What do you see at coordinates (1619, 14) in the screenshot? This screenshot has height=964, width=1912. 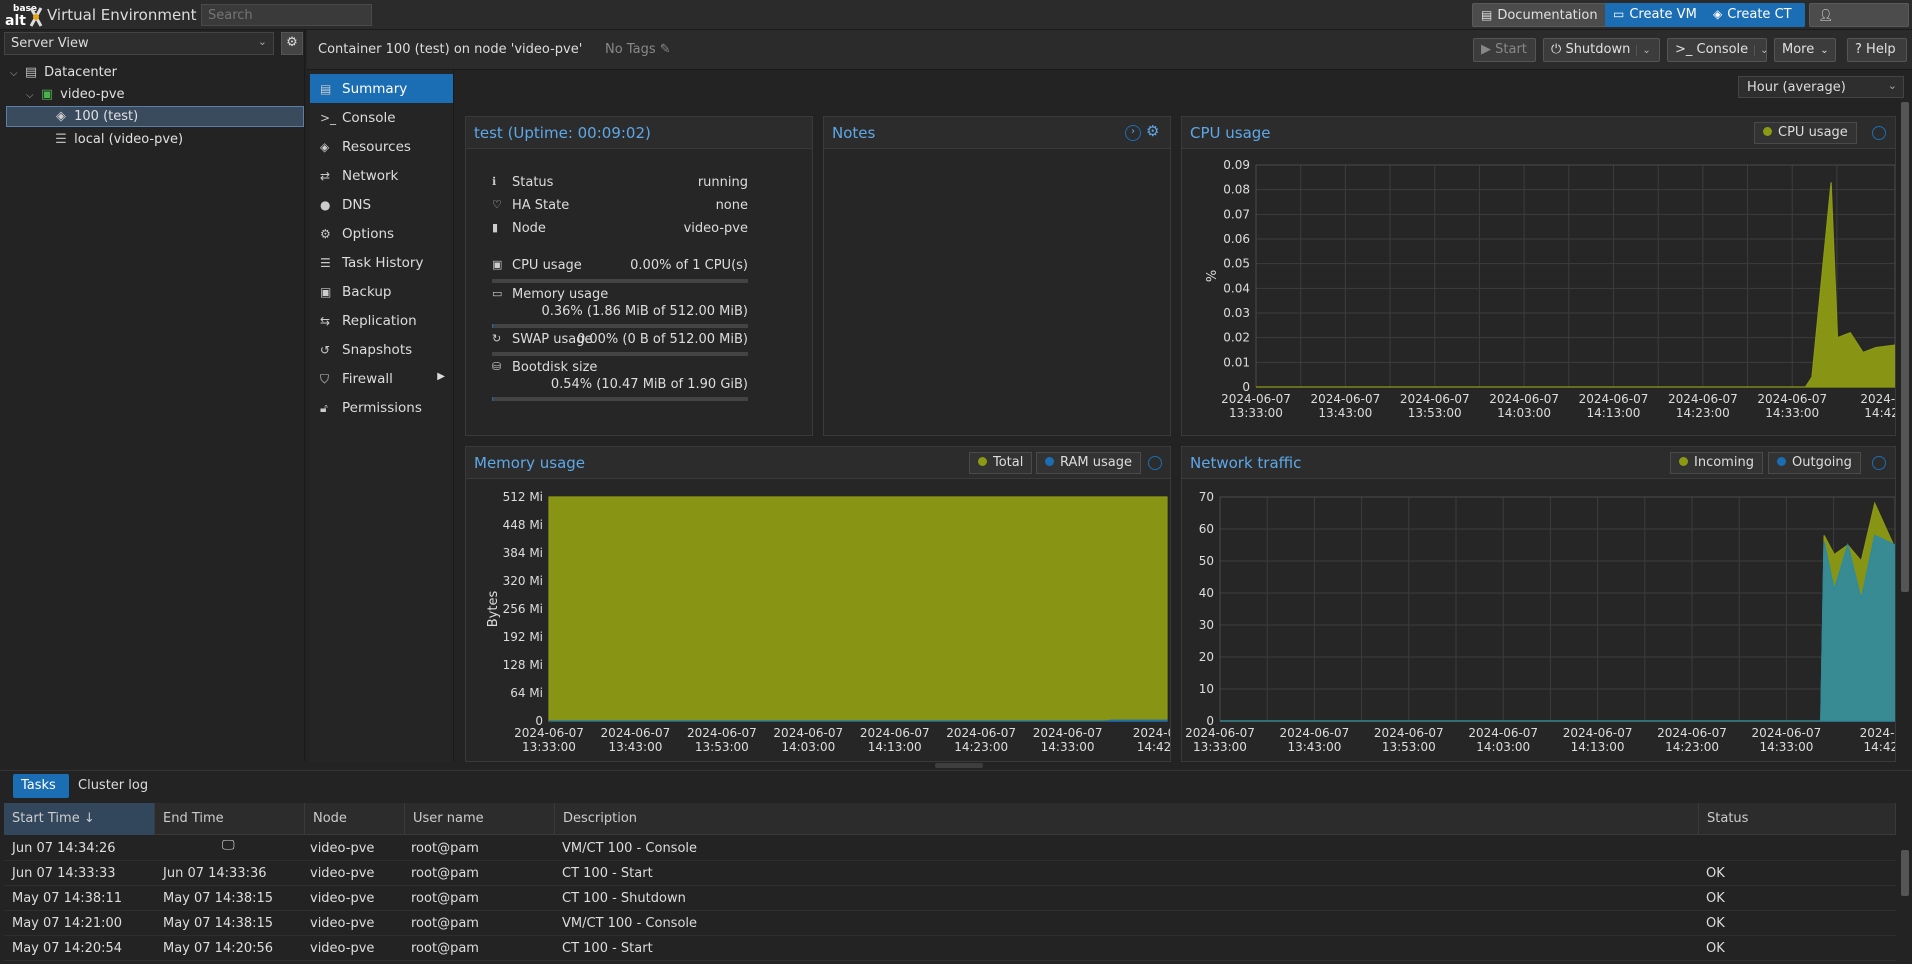 I see `desktop-icon: ▭` at bounding box center [1619, 14].